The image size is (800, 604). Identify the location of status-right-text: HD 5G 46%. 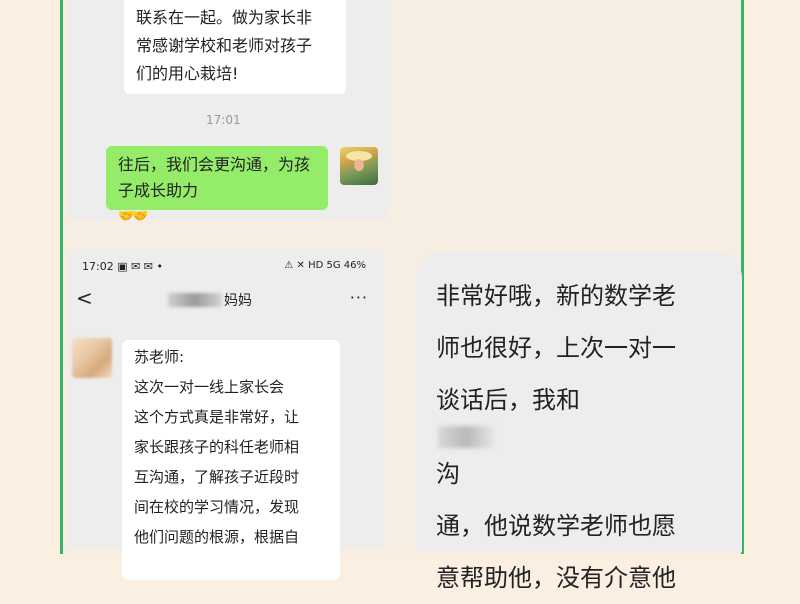
(337, 265).